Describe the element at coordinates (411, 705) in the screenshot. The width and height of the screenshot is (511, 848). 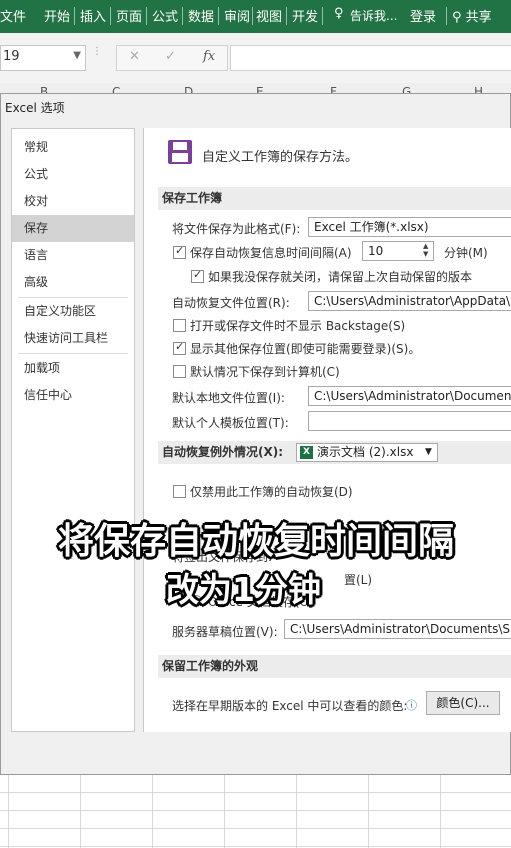
I see `info-icon: ⓘ` at that location.